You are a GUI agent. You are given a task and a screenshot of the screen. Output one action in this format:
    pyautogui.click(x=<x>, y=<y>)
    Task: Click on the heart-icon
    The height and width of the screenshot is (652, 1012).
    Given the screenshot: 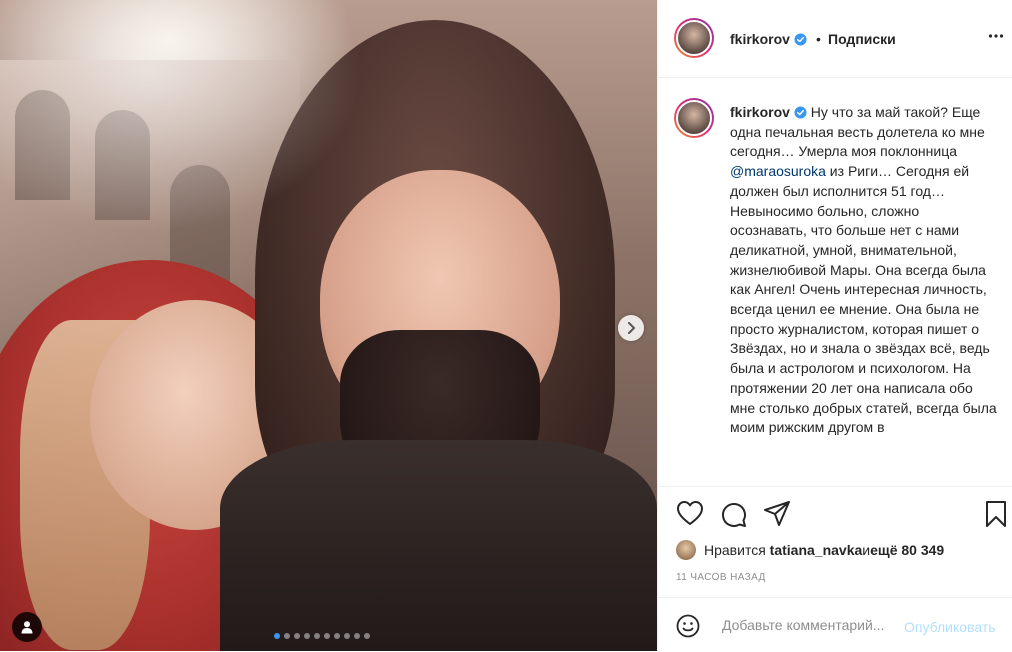 What is the action you would take?
    pyautogui.click(x=690, y=513)
    